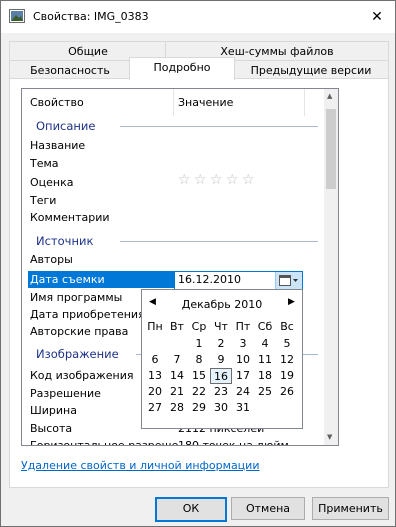  I want to click on prop-copyright: Авторские права, so click(79, 331).